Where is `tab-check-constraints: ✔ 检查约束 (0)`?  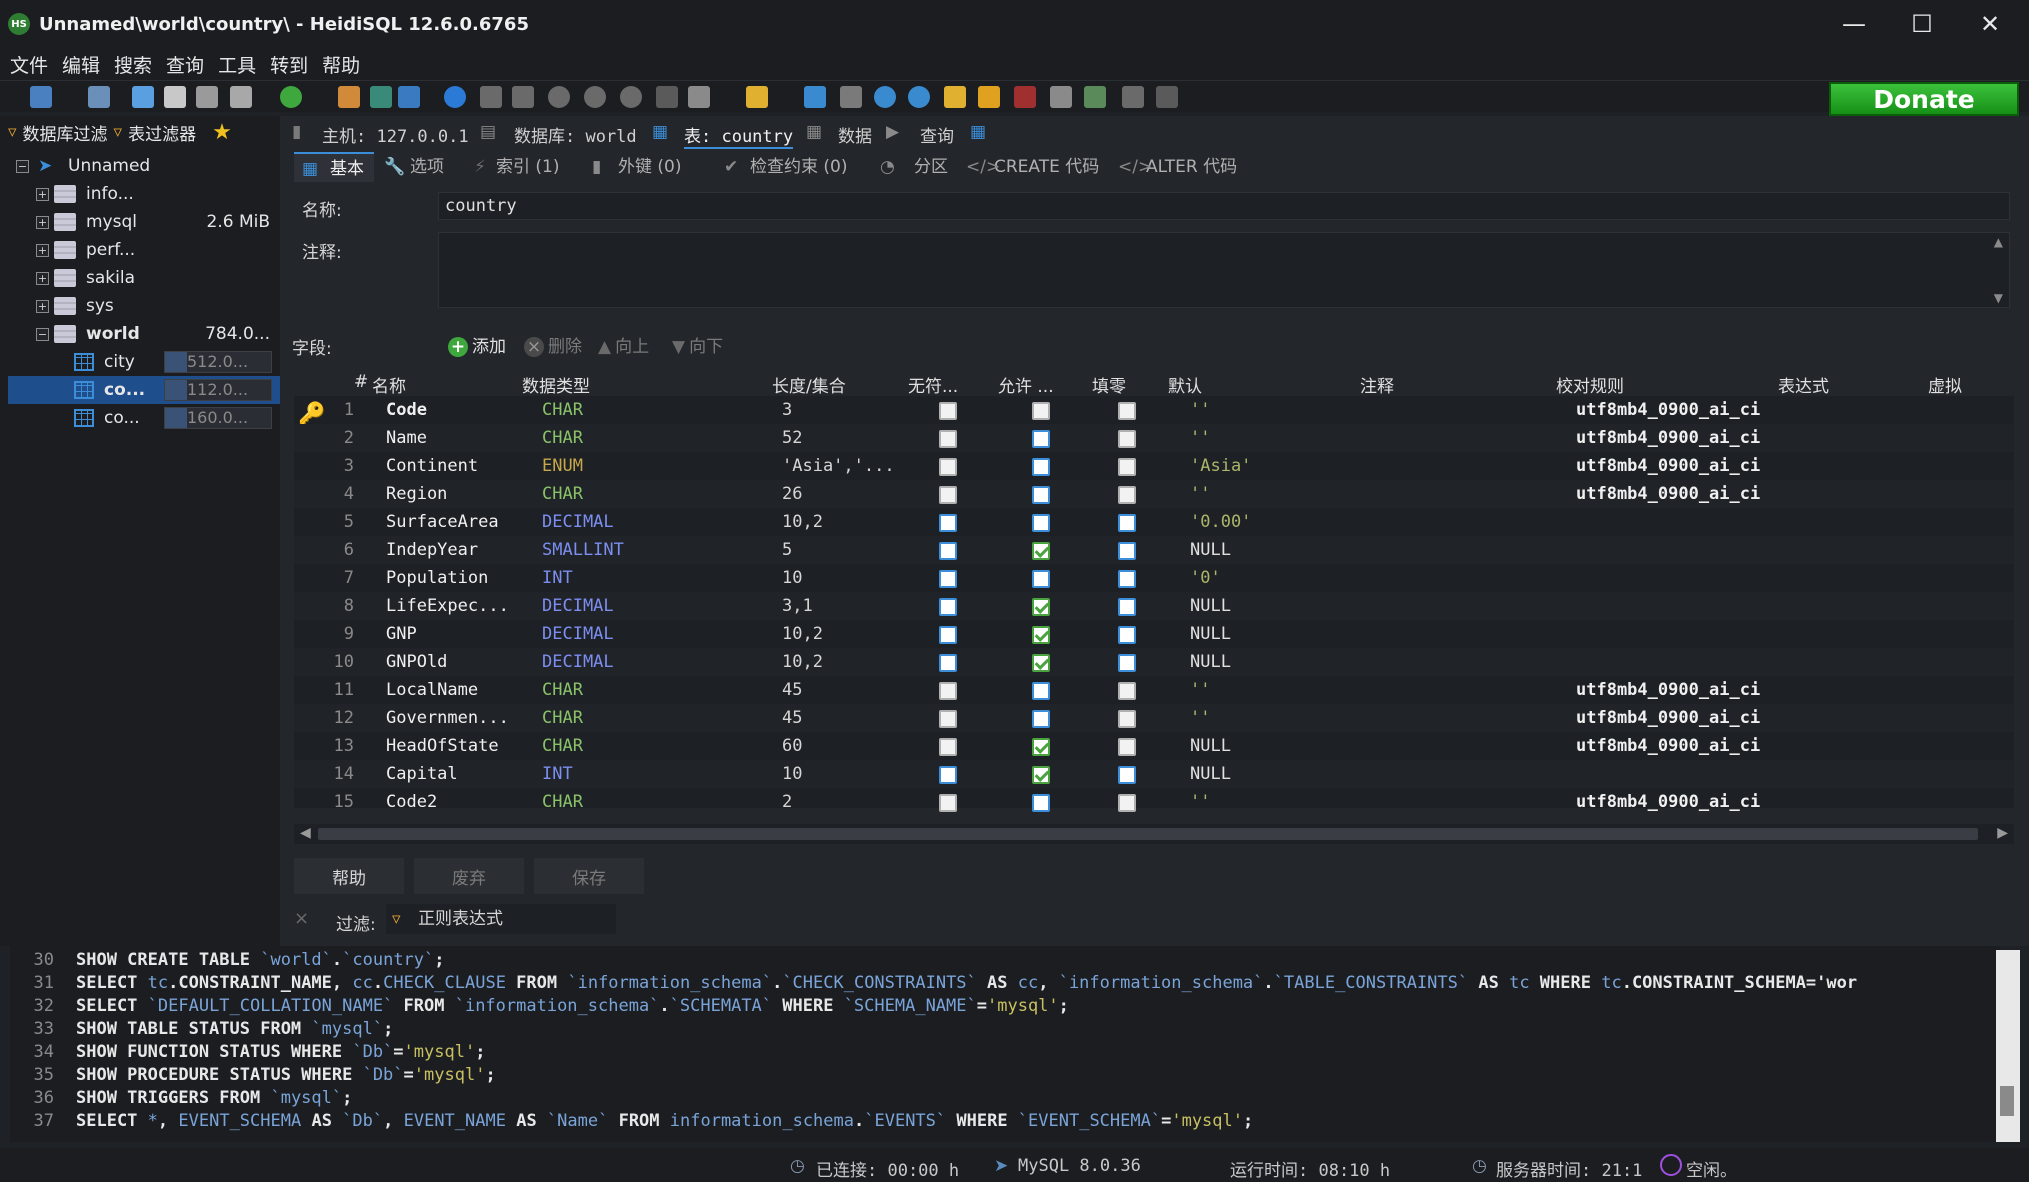 tab-check-constraints: ✔ 检查约束 (0) is located at coordinates (785, 167).